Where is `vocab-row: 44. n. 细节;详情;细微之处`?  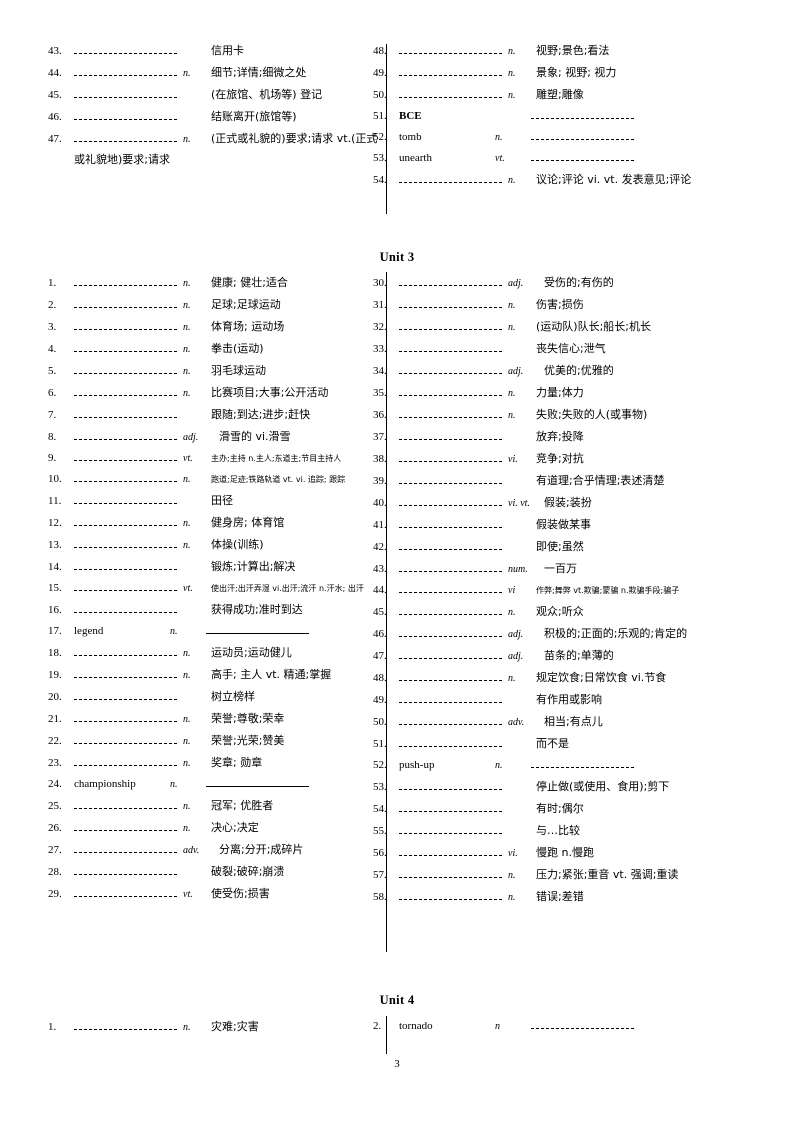 vocab-row: 44. n. 细节;详情;细微之处 is located at coordinates (198, 73).